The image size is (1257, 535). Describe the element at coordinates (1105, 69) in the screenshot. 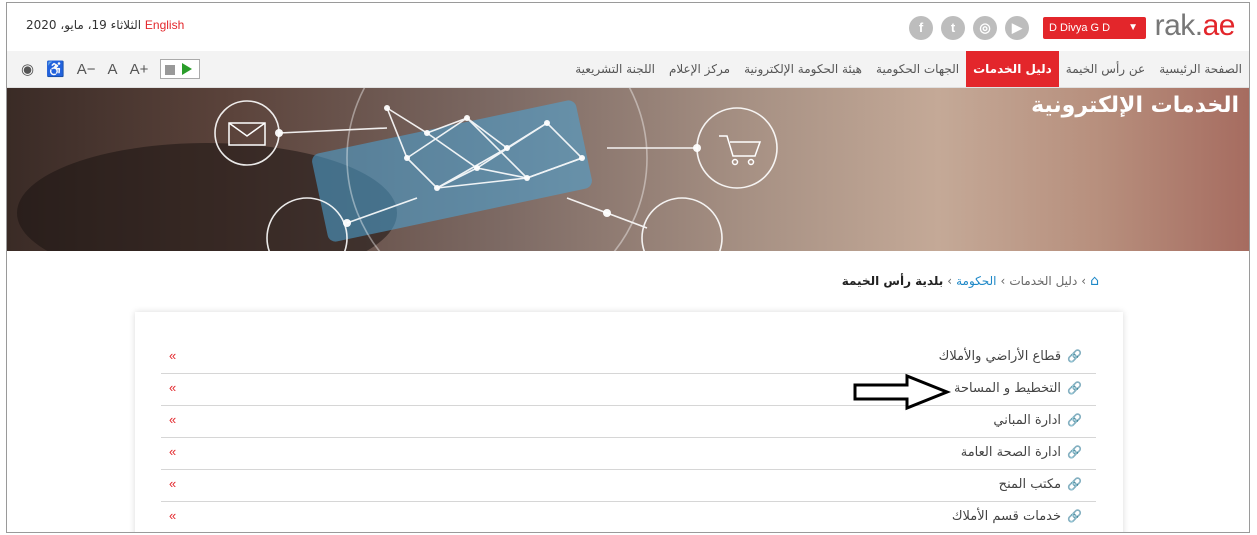

I see `nav-item-about: عن رأس الخيمة` at that location.